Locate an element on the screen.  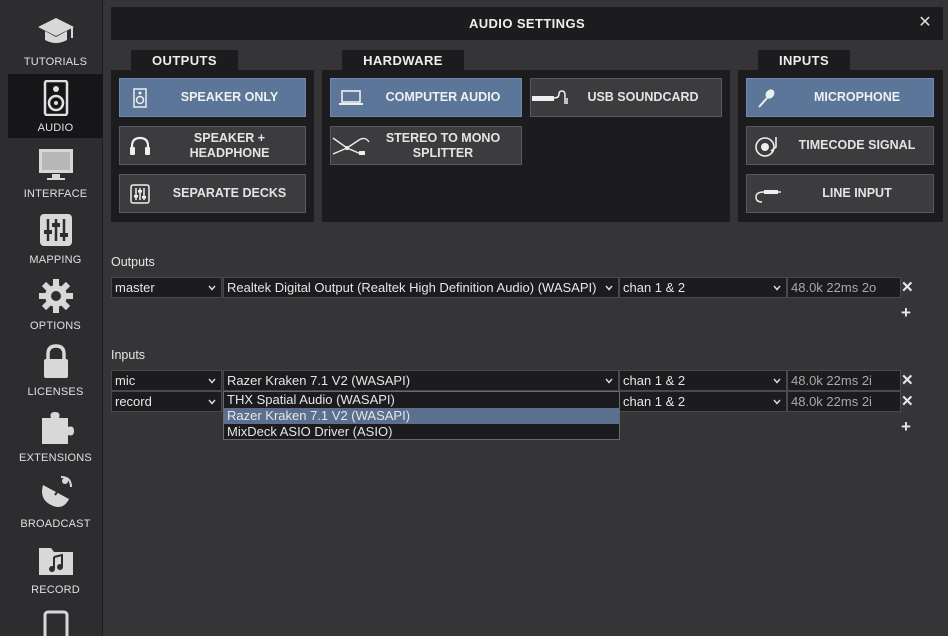
sidebar-item-remote is located at coordinates (55, 619).